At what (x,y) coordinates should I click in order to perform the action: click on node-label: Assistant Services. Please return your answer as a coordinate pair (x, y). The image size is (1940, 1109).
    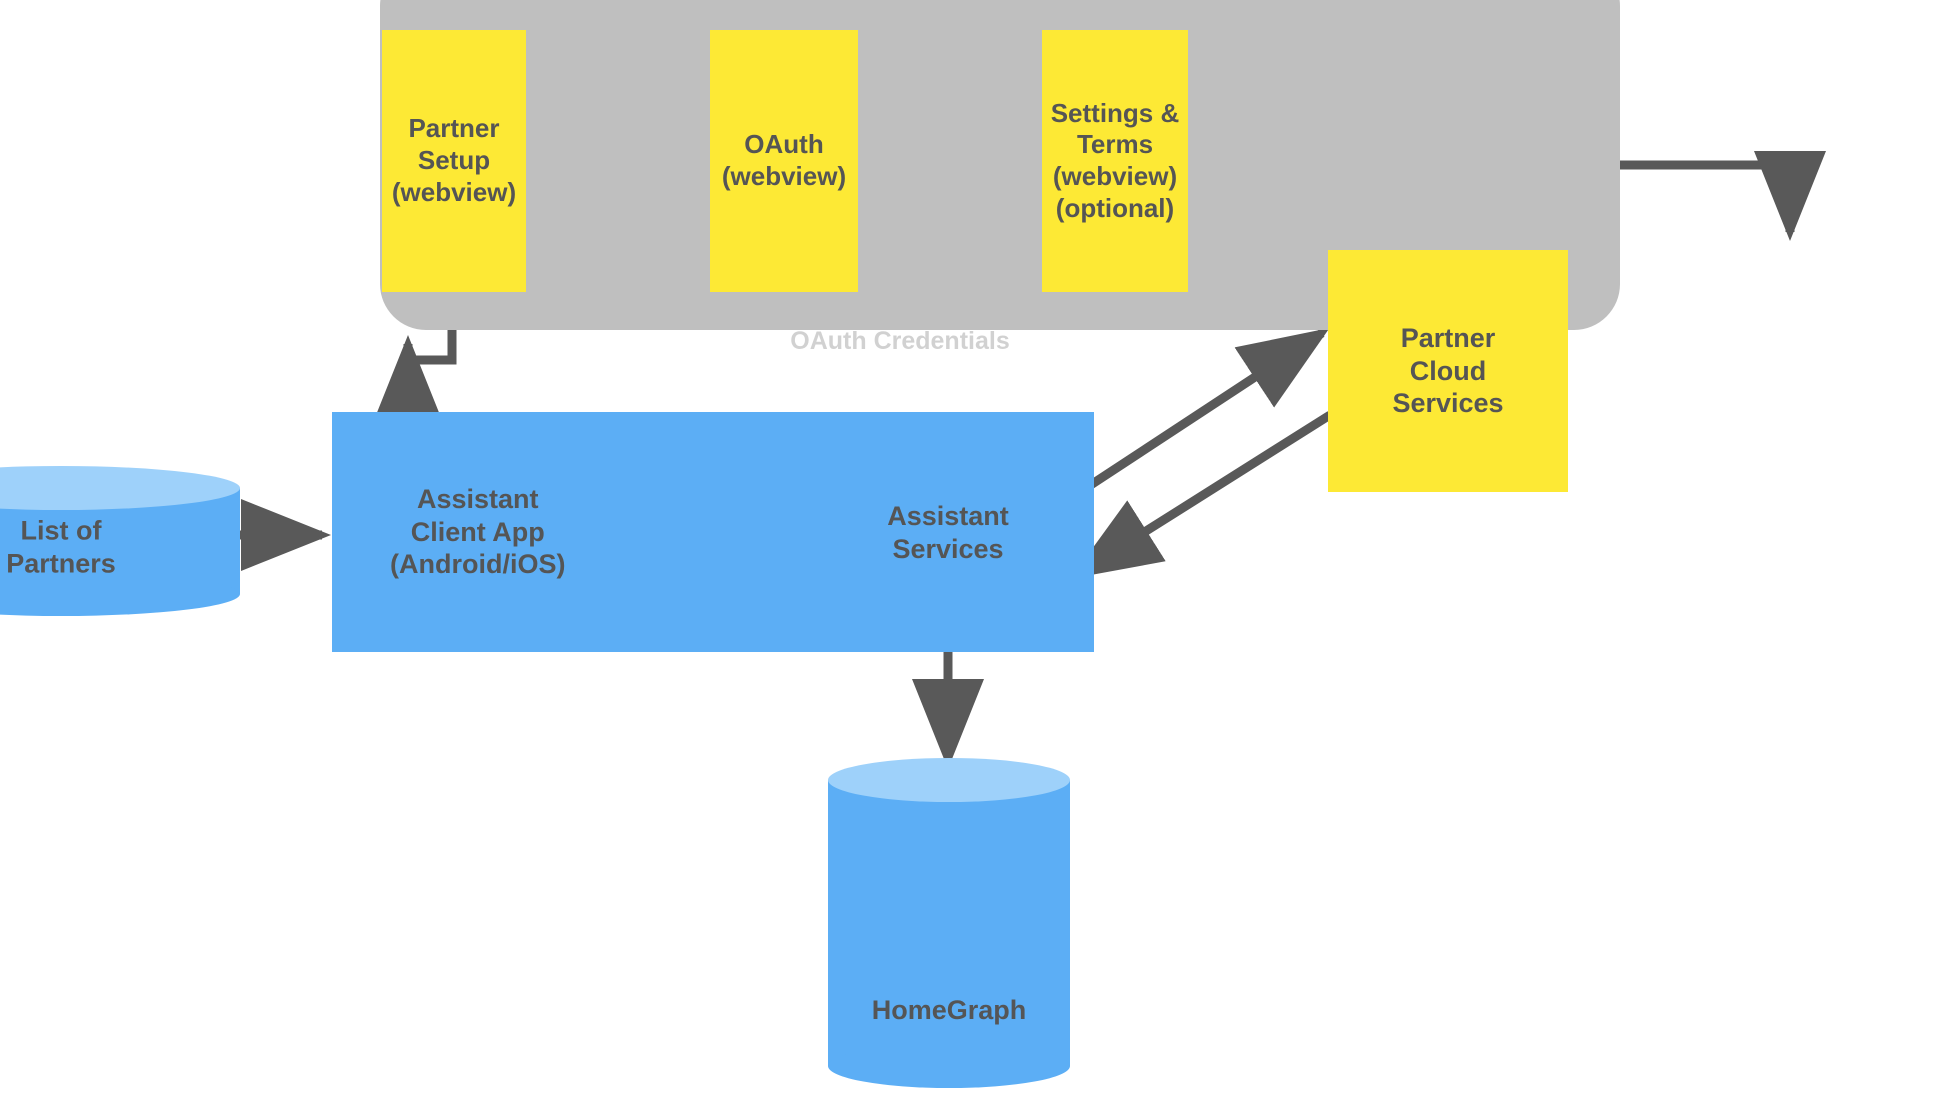
    Looking at the image, I should click on (948, 532).